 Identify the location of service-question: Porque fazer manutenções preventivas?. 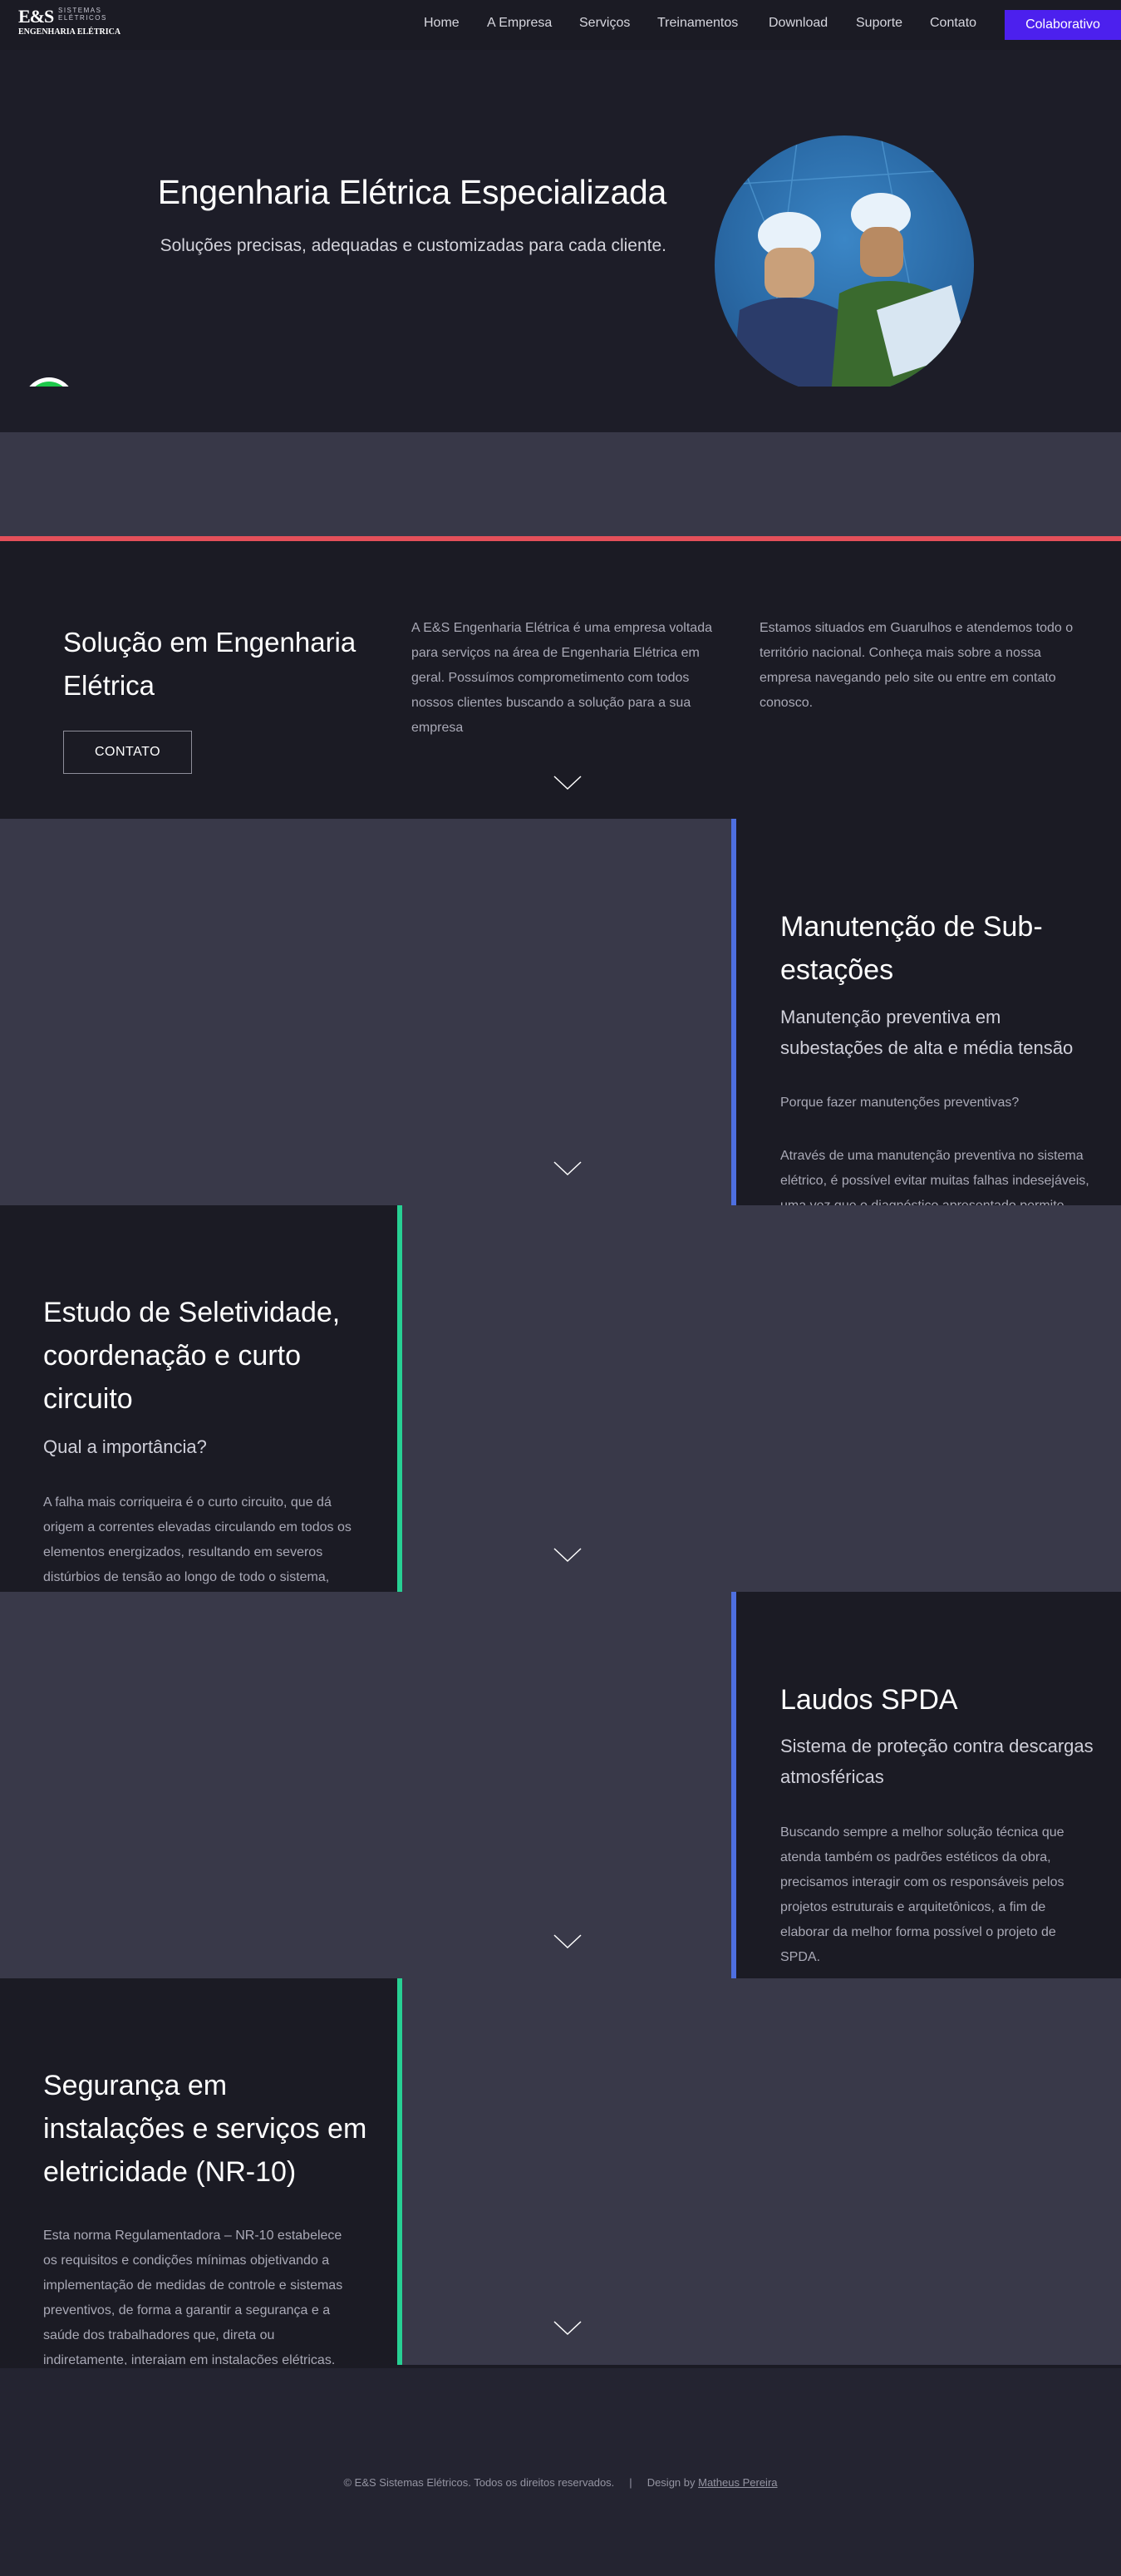
(900, 1103).